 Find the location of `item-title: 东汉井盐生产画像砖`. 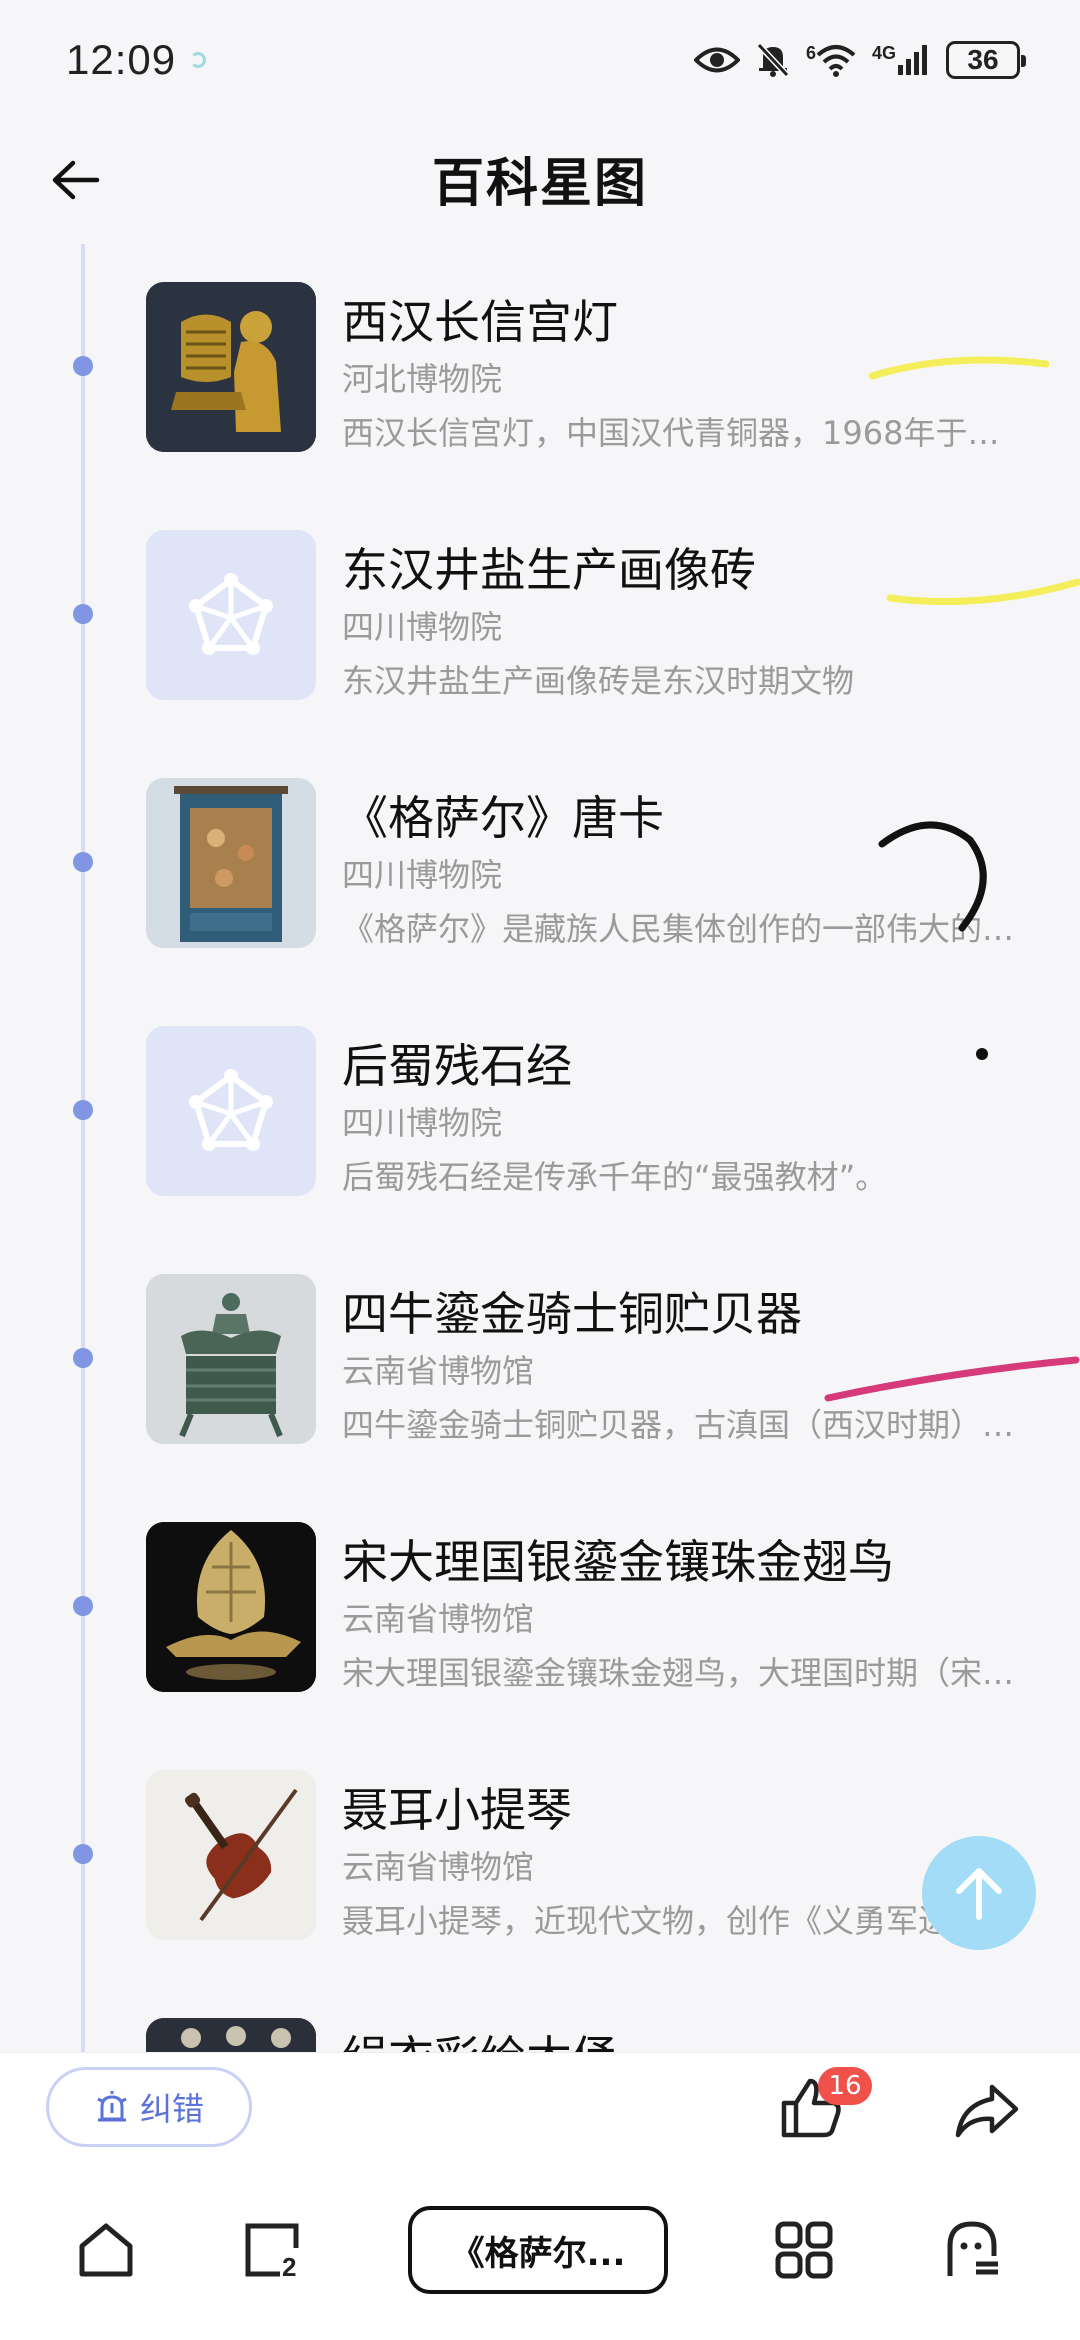

item-title: 东汉井盐生产画像砖 is located at coordinates (549, 570).